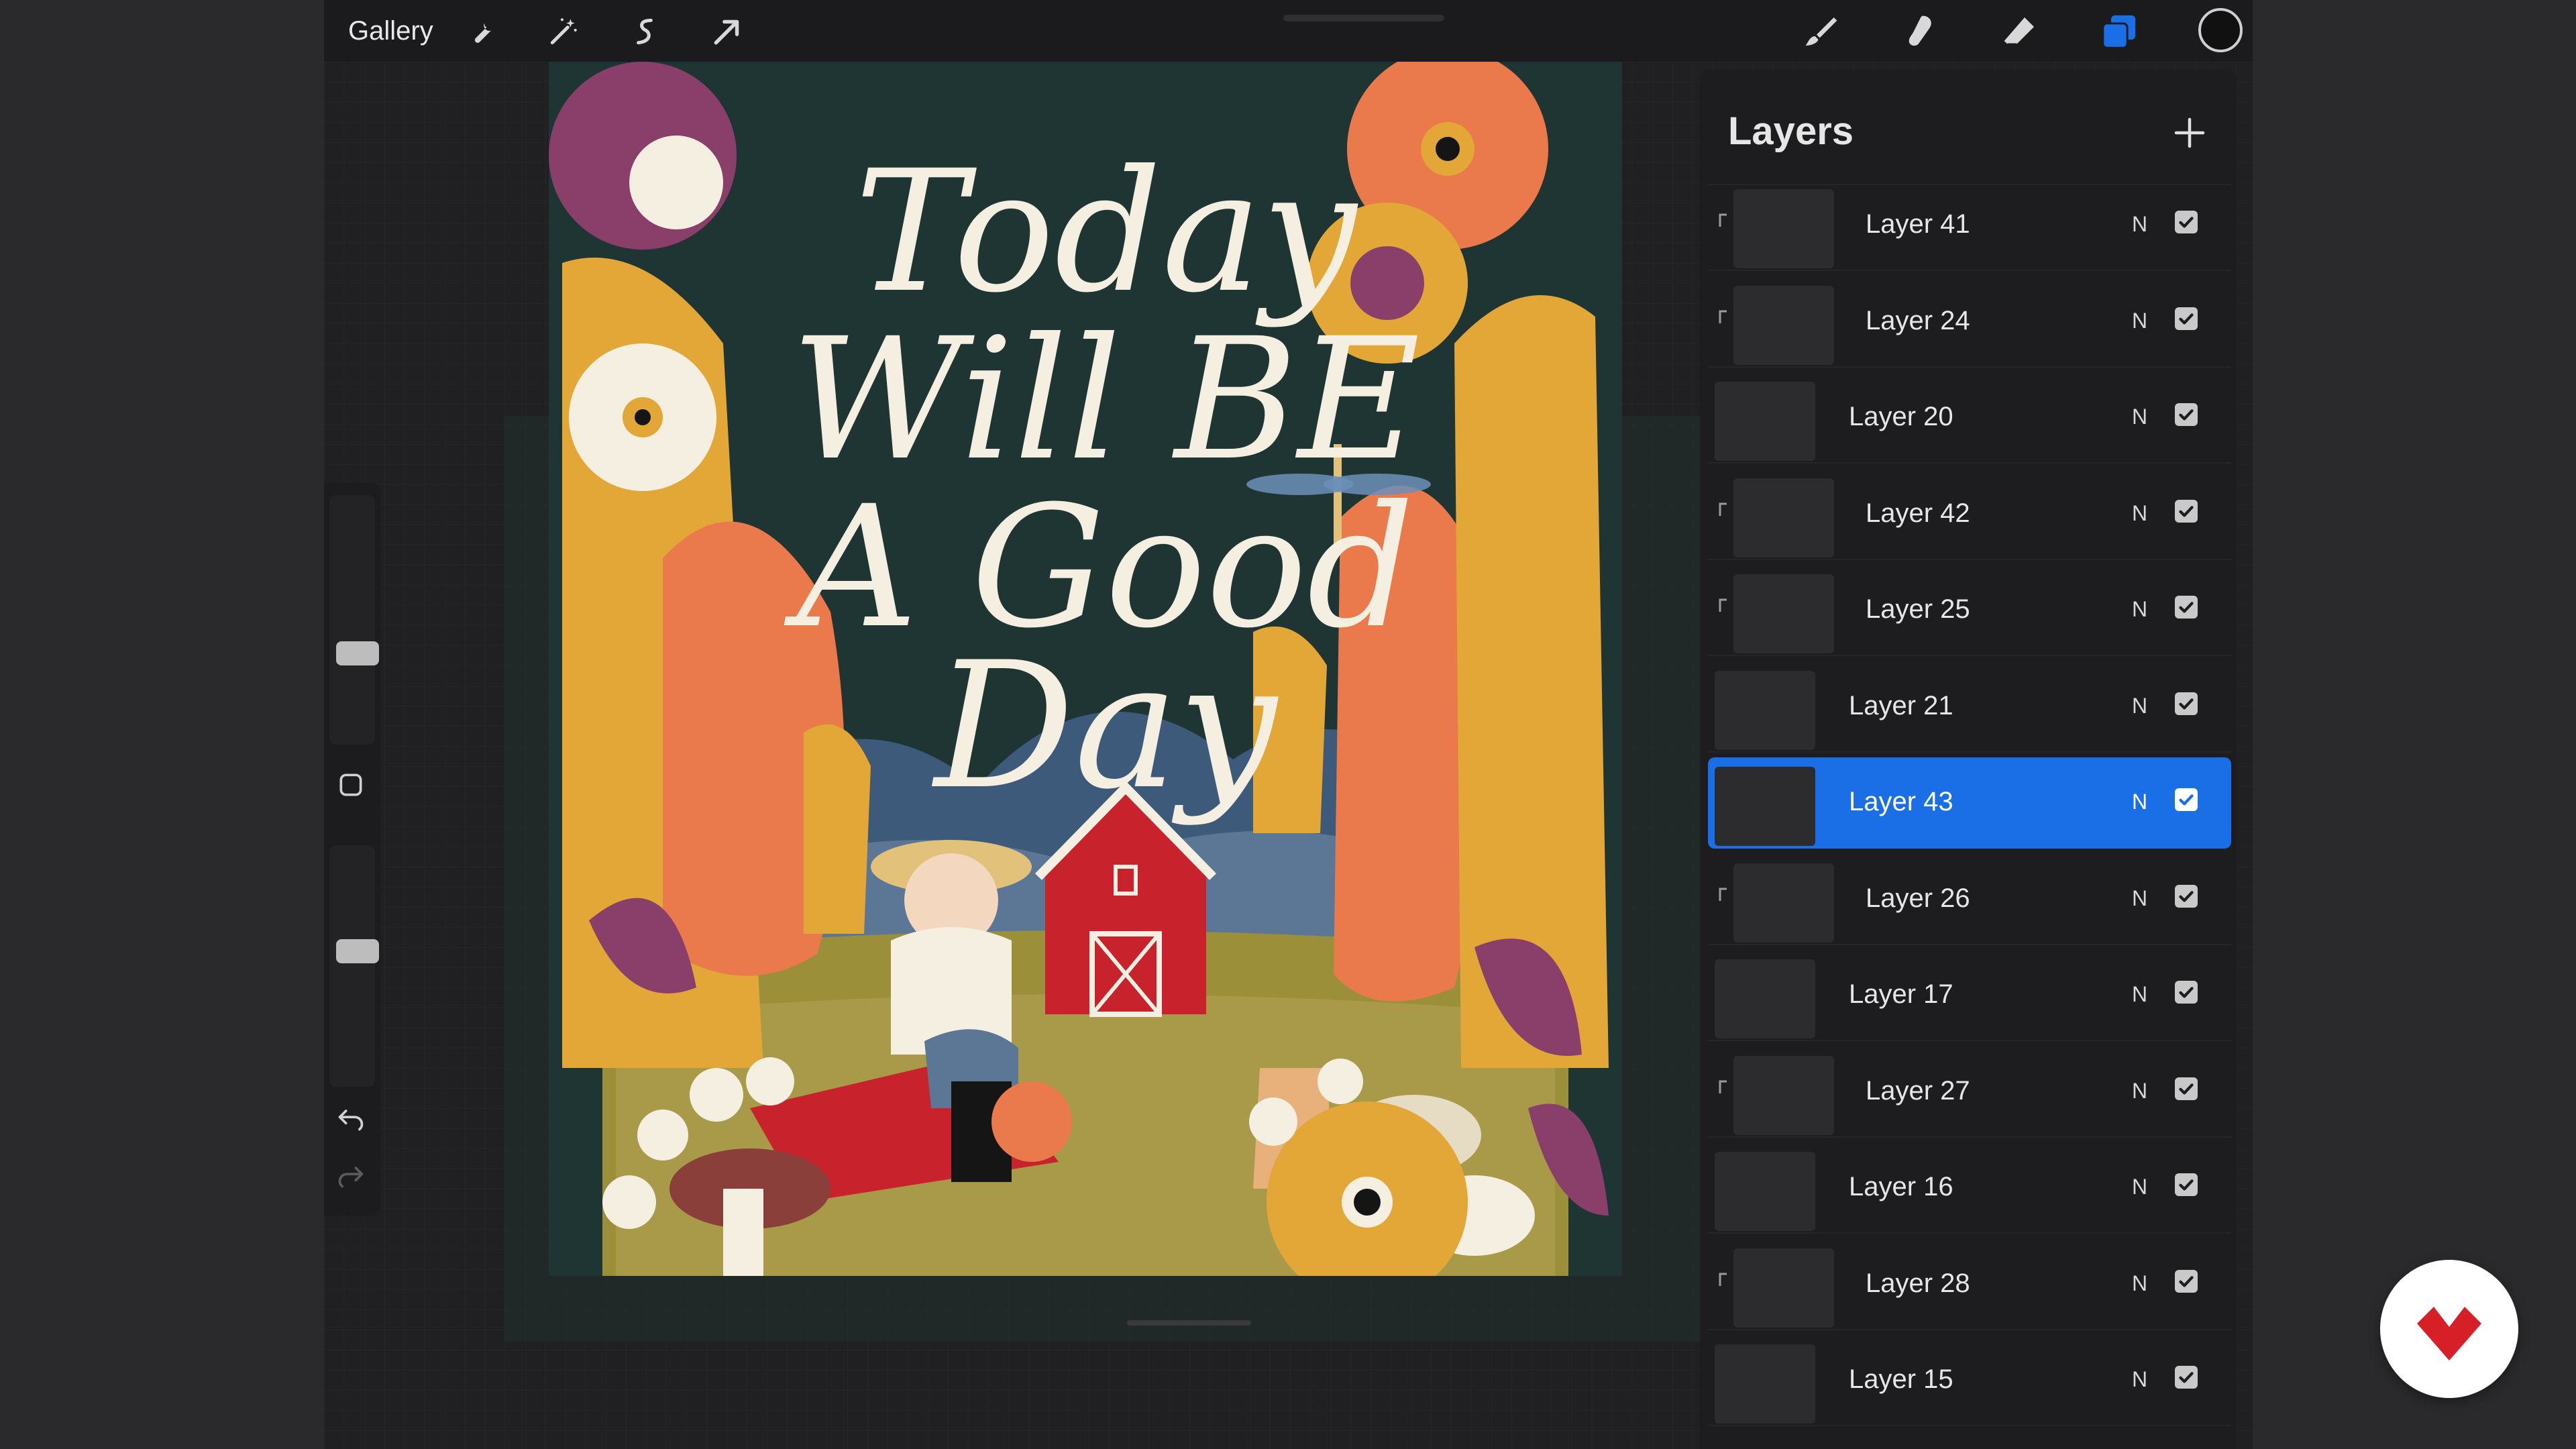 This screenshot has height=1449, width=2576. I want to click on daisy-left, so click(642, 417).